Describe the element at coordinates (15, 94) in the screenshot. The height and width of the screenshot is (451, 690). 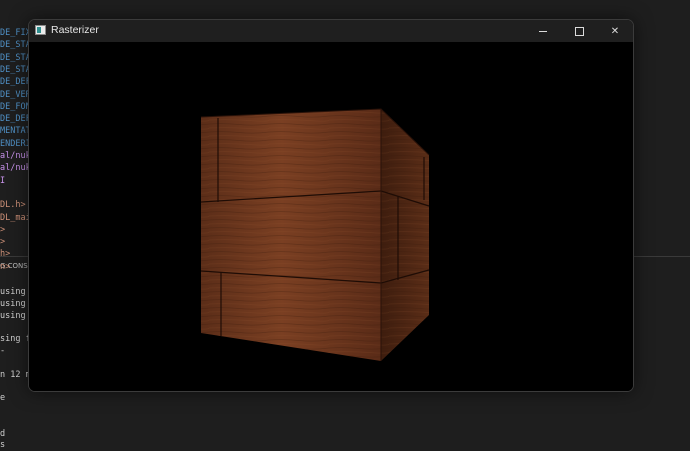
I see `code-line: DE_VER` at that location.